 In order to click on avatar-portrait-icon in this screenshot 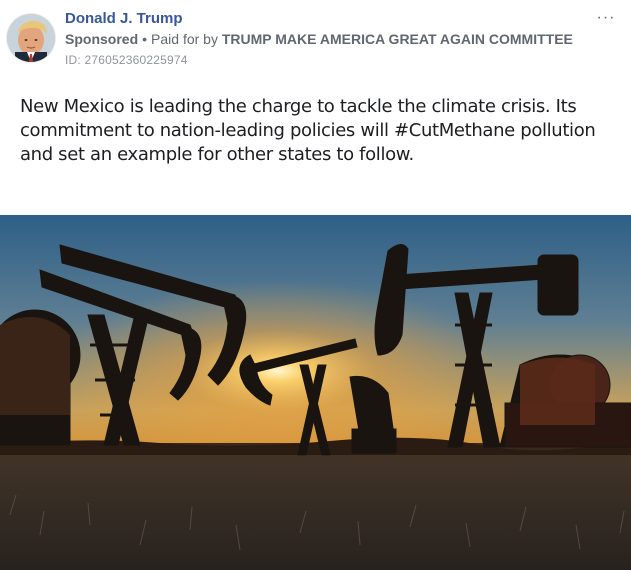, I will do `click(31, 38)`.